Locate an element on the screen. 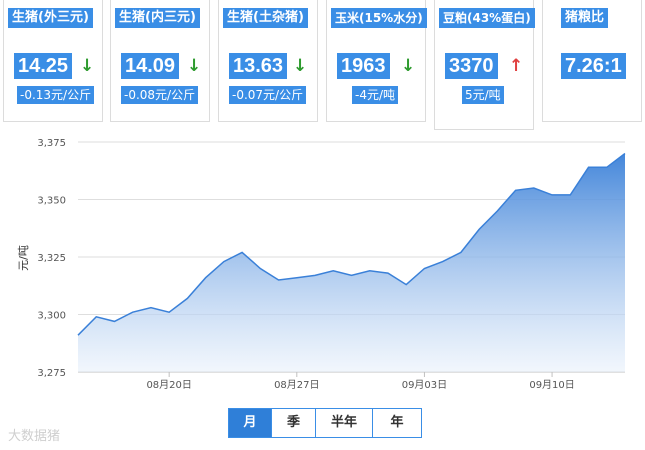  watermark: 大数据猪 is located at coordinates (34, 436).